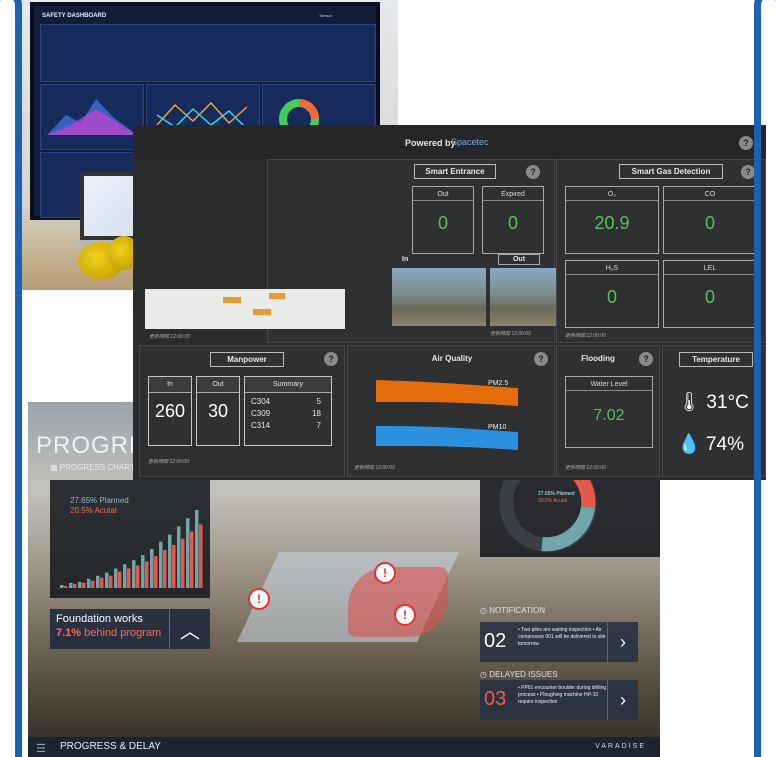 Image resolution: width=776 pixels, height=757 pixels. I want to click on frame-left, so click(11, 378).